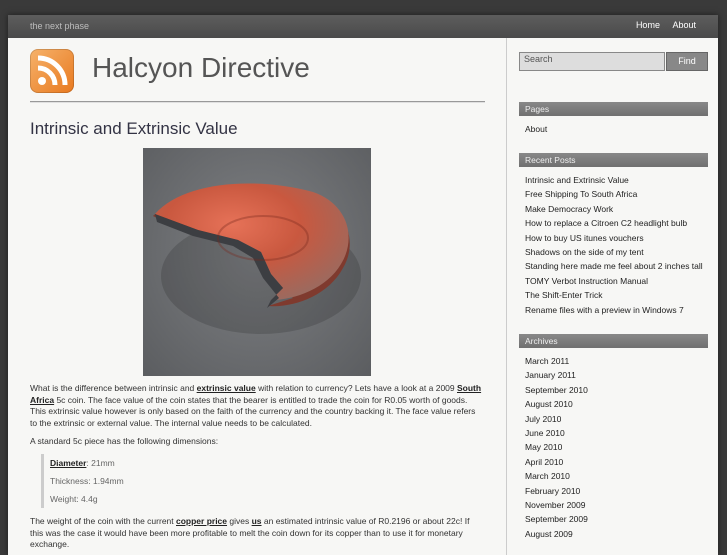 This screenshot has width=727, height=555. Describe the element at coordinates (620, 209) in the screenshot. I see `recent-post-link: Make Democracy Work` at that location.